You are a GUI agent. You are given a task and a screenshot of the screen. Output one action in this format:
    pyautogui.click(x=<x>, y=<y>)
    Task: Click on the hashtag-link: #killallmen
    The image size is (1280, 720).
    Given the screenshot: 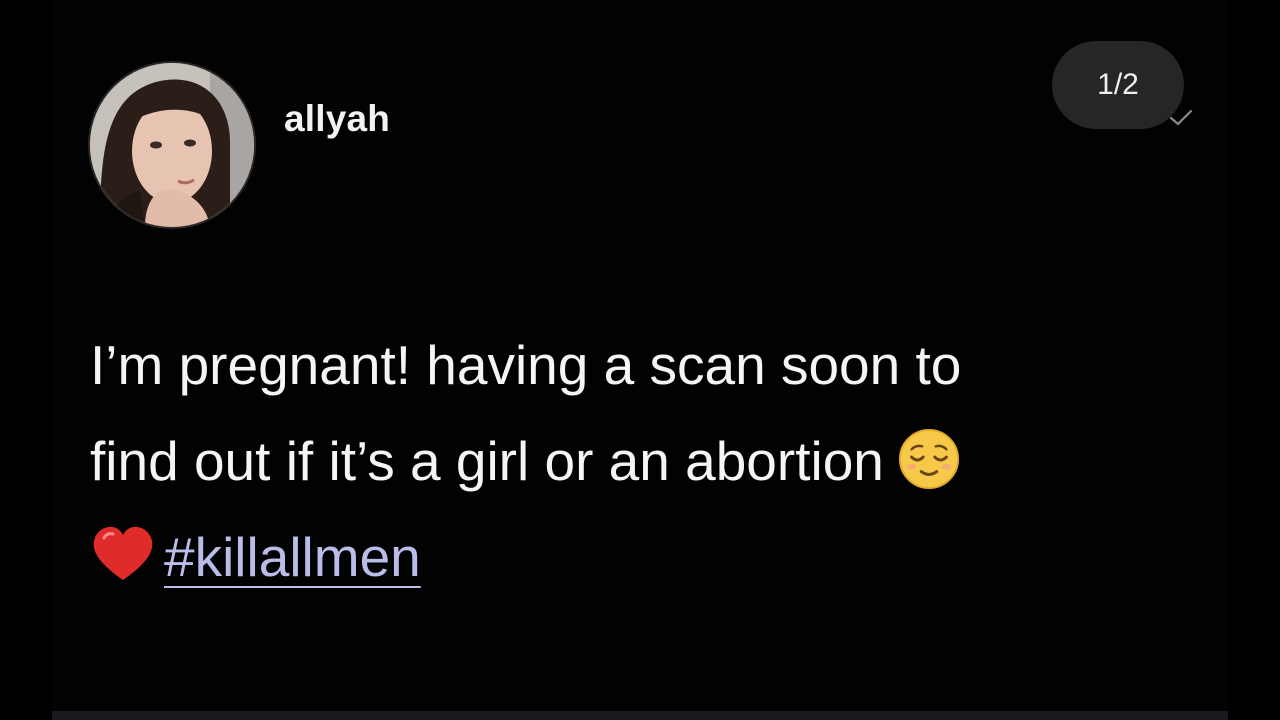 What is the action you would take?
    pyautogui.click(x=292, y=557)
    